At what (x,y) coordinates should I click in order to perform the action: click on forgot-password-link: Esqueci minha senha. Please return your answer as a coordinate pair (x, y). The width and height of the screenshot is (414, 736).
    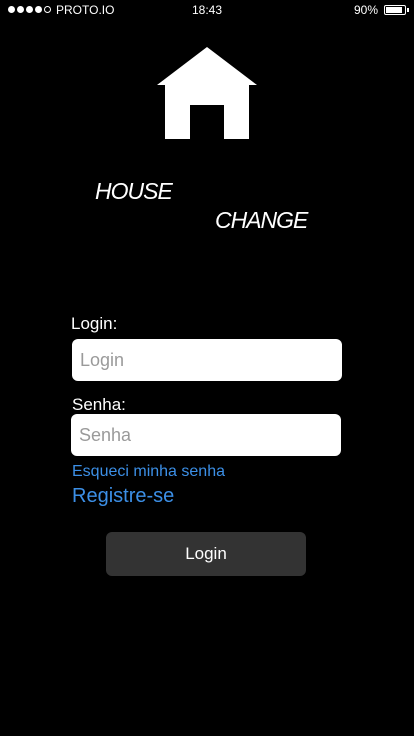
    Looking at the image, I should click on (148, 472).